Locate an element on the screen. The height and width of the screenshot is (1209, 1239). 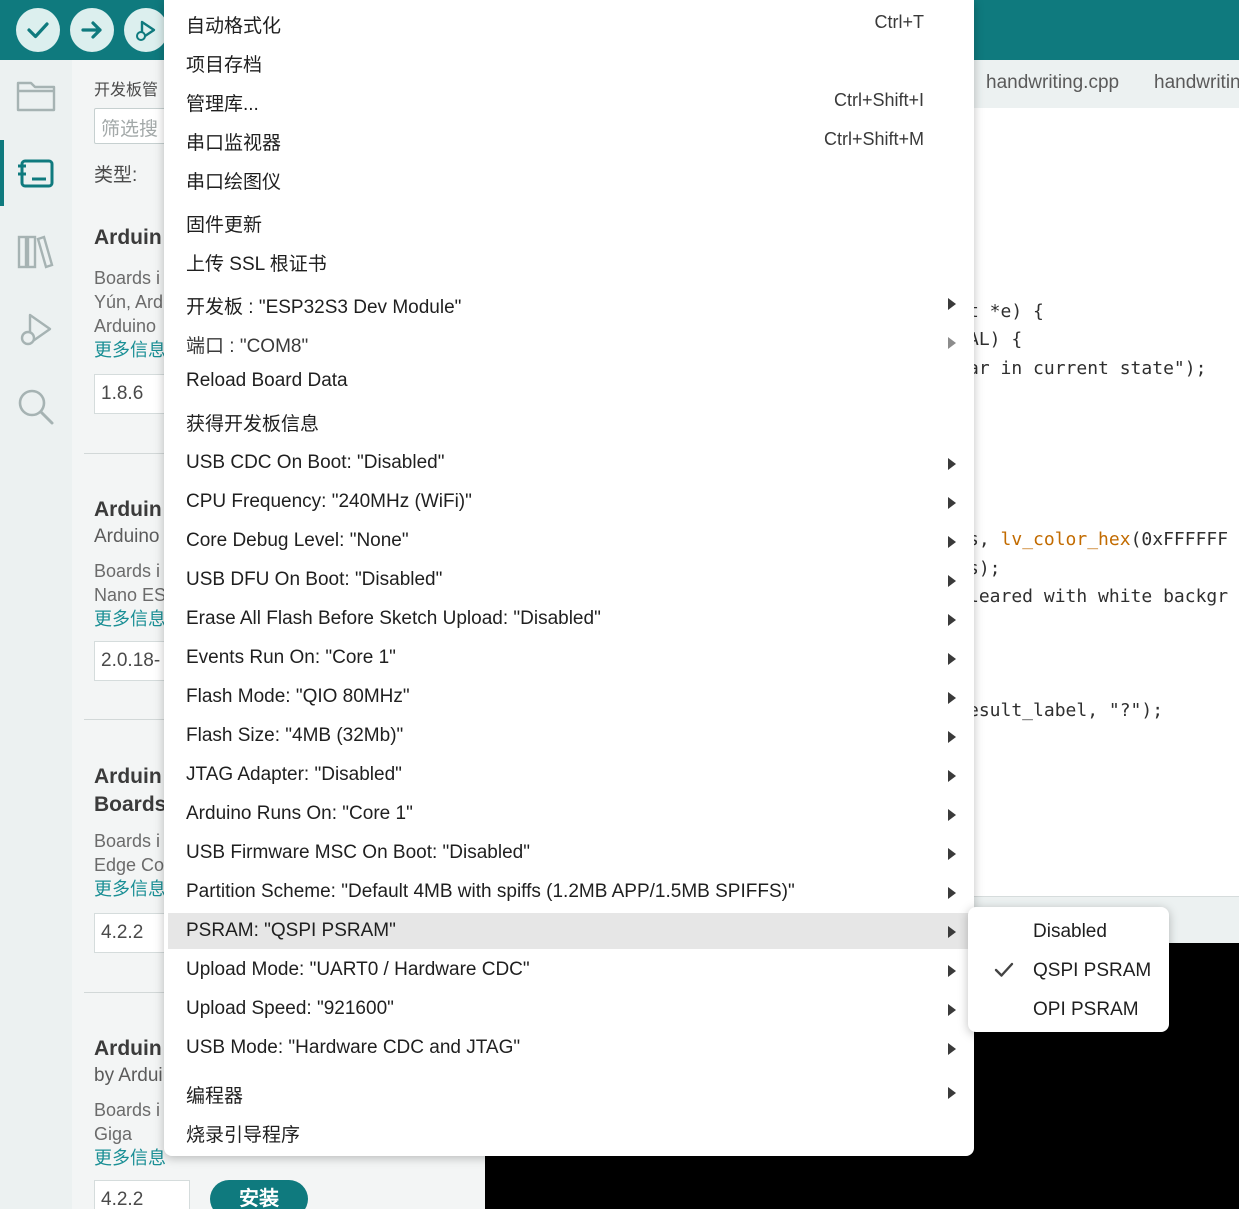
activity-search is located at coordinates (36, 407).